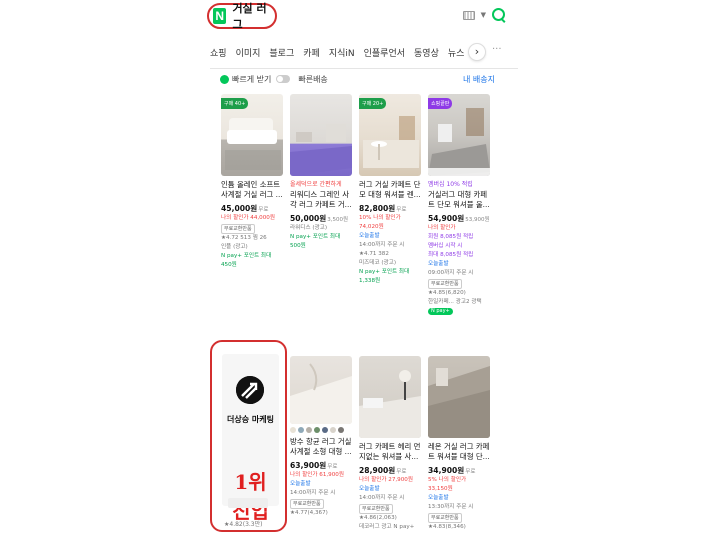 The image size is (720, 540). I want to click on npay-points-amount: 500원, so click(298, 246).